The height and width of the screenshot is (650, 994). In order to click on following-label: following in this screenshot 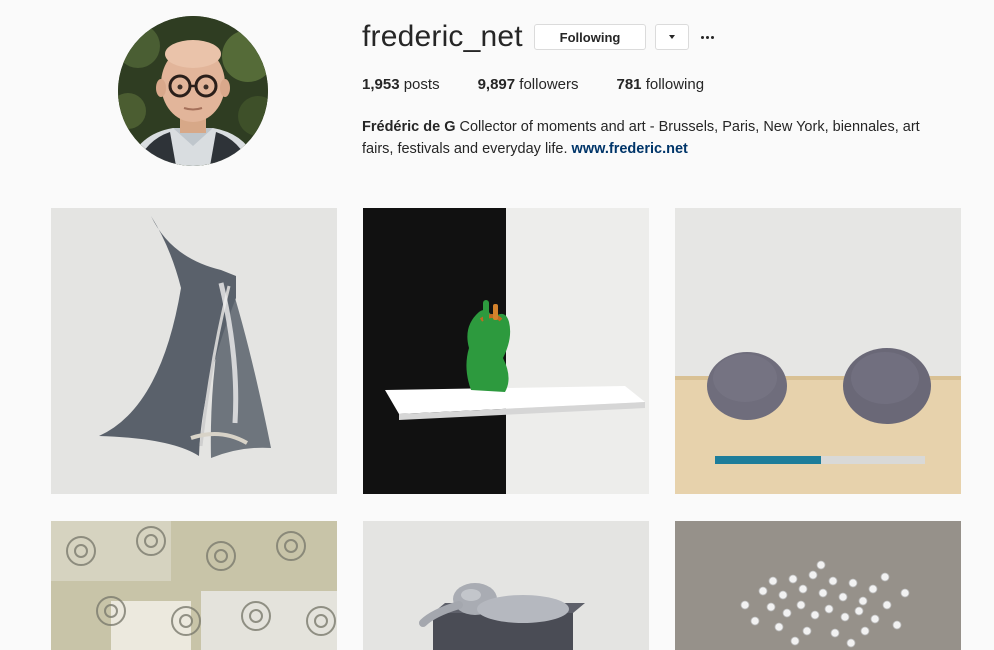, I will do `click(675, 84)`.